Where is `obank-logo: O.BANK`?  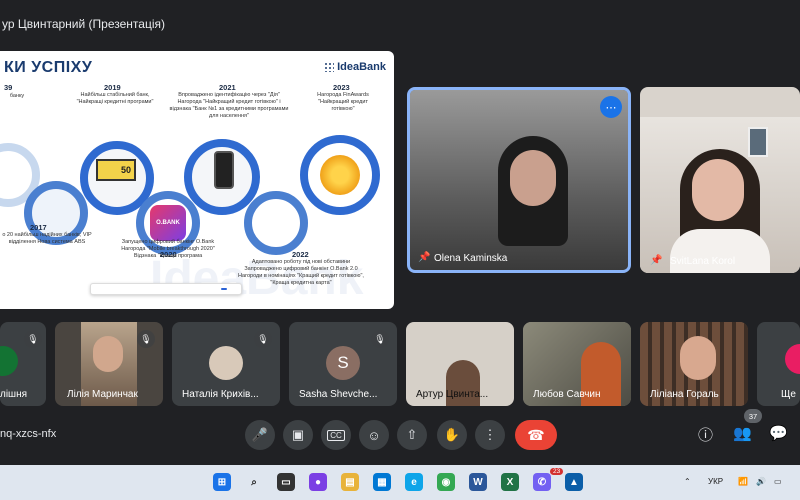 obank-logo: O.BANK is located at coordinates (168, 223).